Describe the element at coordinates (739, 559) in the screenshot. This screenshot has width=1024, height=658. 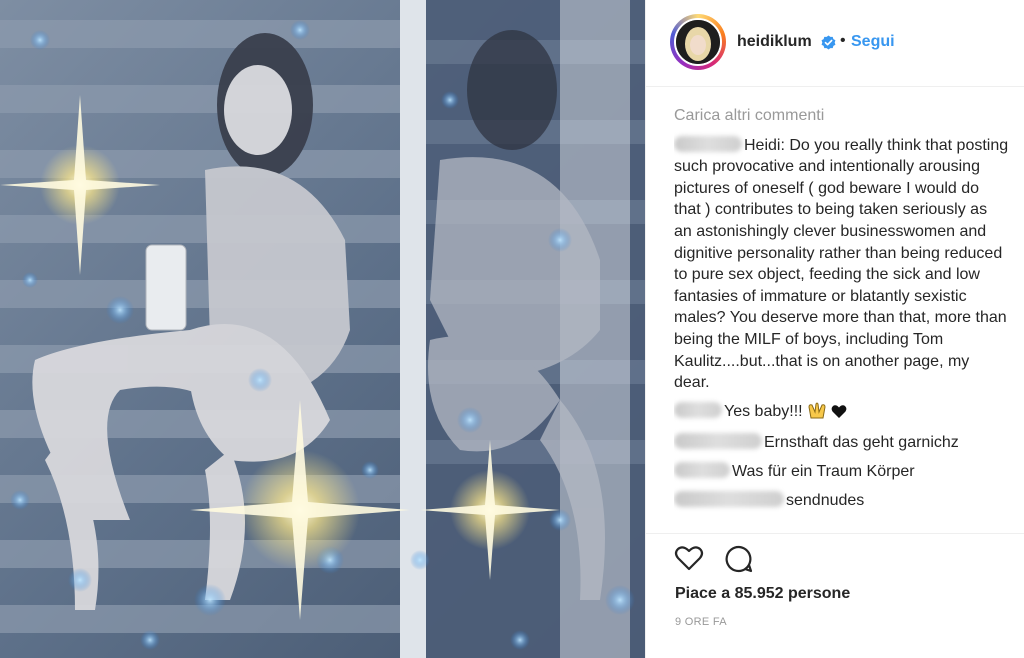
I see `comment-icon` at that location.